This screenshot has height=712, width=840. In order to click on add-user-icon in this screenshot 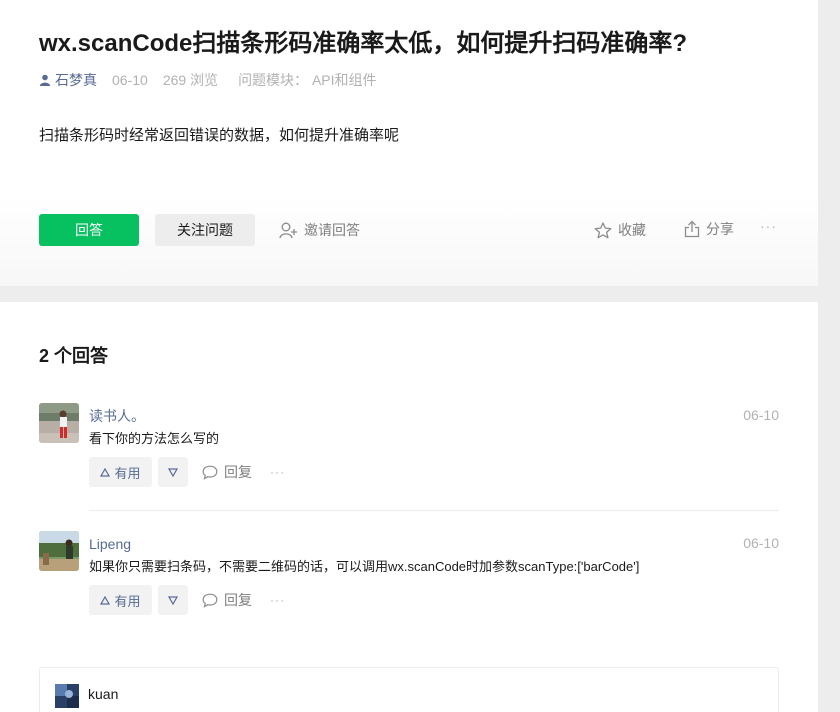, I will do `click(288, 230)`.